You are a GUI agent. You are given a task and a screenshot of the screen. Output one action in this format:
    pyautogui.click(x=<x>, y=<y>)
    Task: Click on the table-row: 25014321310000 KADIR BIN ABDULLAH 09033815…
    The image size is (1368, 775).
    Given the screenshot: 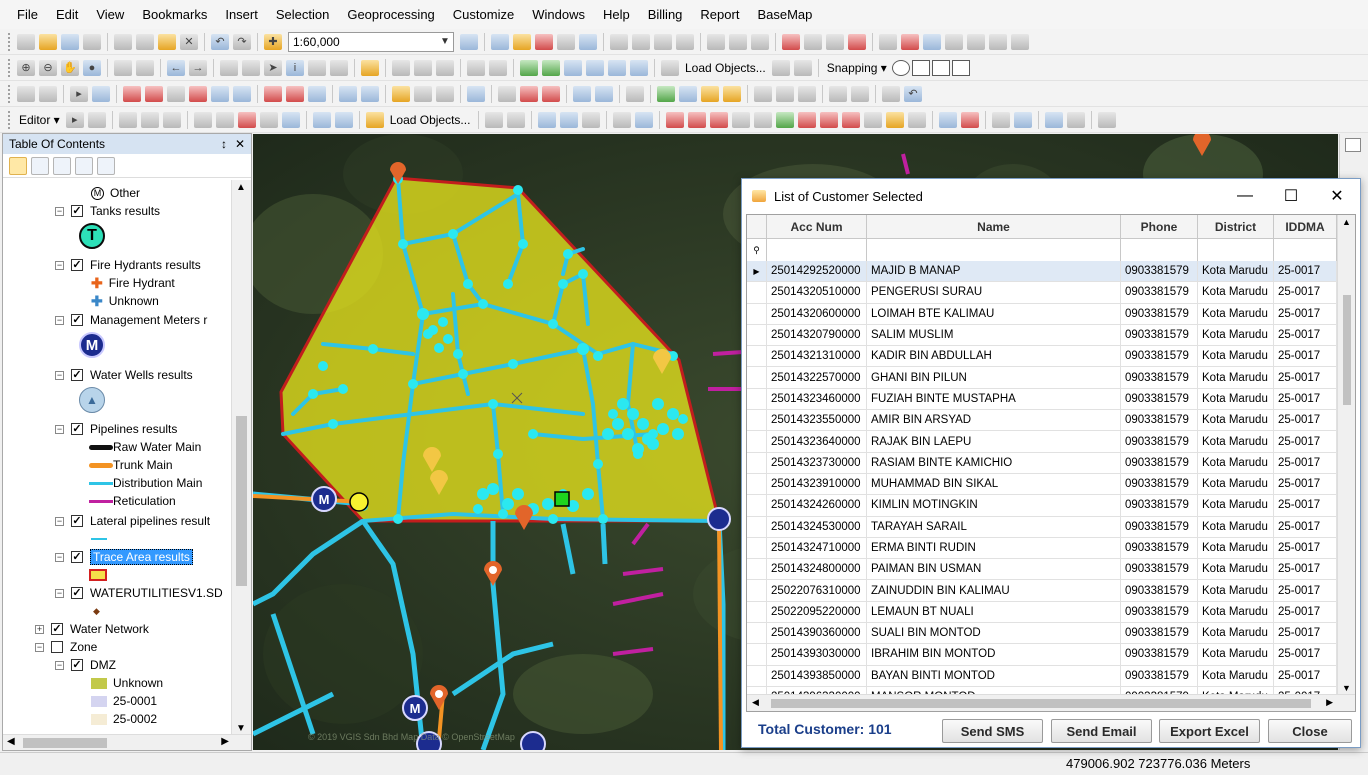 What is the action you would take?
    pyautogui.click(x=1042, y=357)
    